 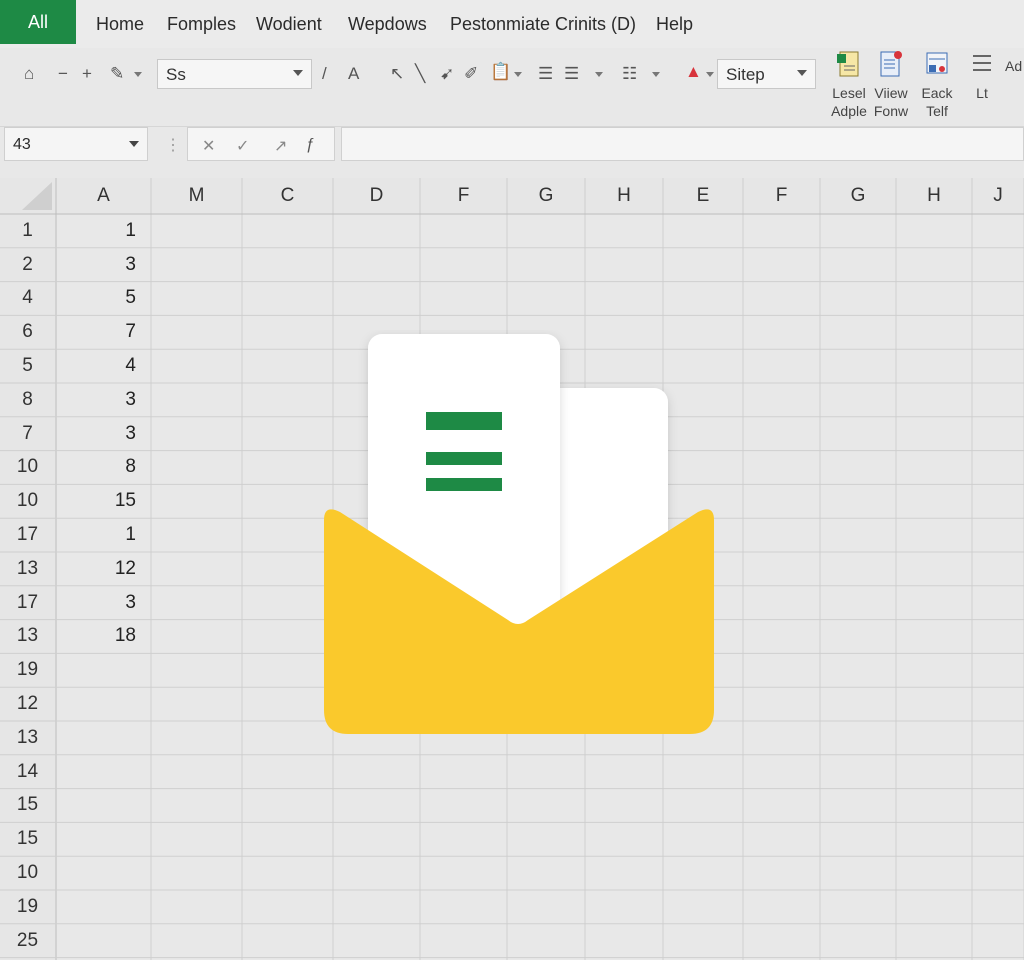 What do you see at coordinates (310, 145) in the screenshot?
I see `function-icon: ƒ` at bounding box center [310, 145].